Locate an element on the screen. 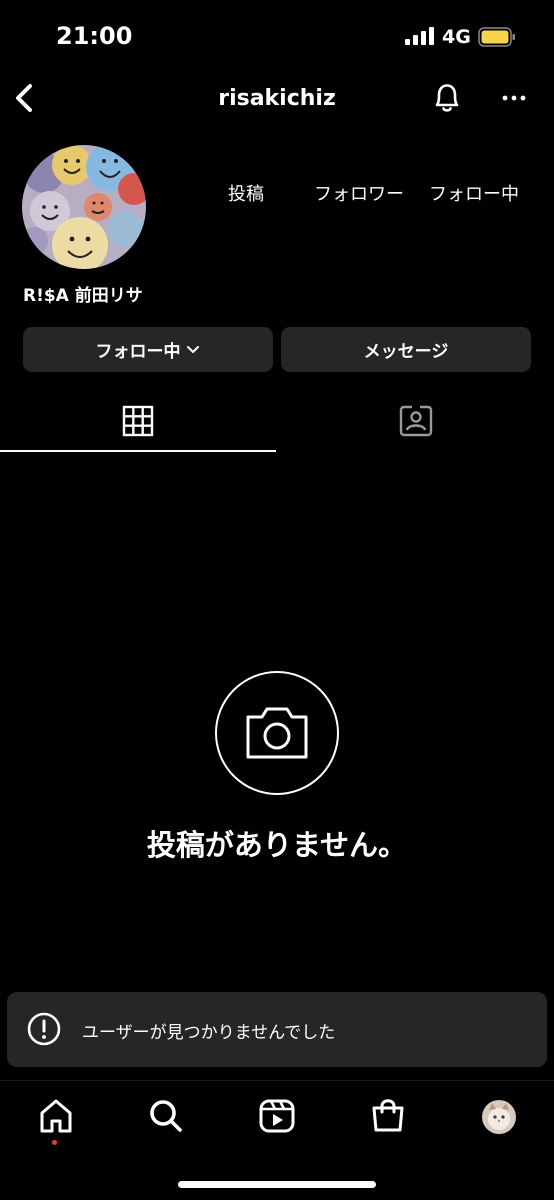  grid-icon is located at coordinates (138, 421).